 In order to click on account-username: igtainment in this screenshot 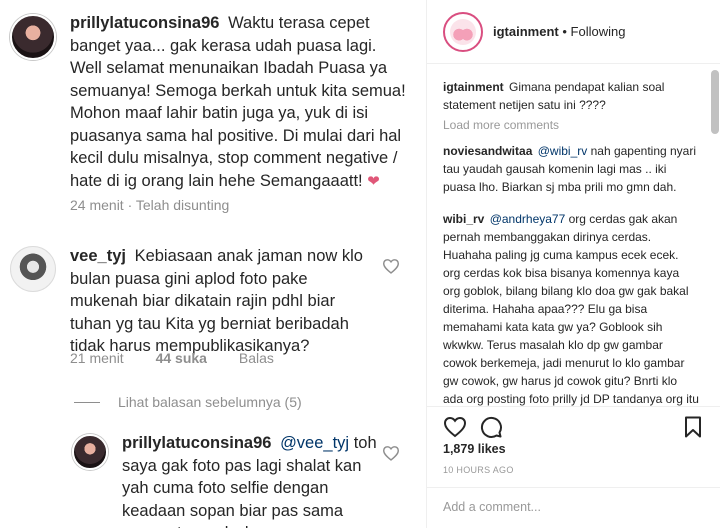, I will do `click(526, 31)`.